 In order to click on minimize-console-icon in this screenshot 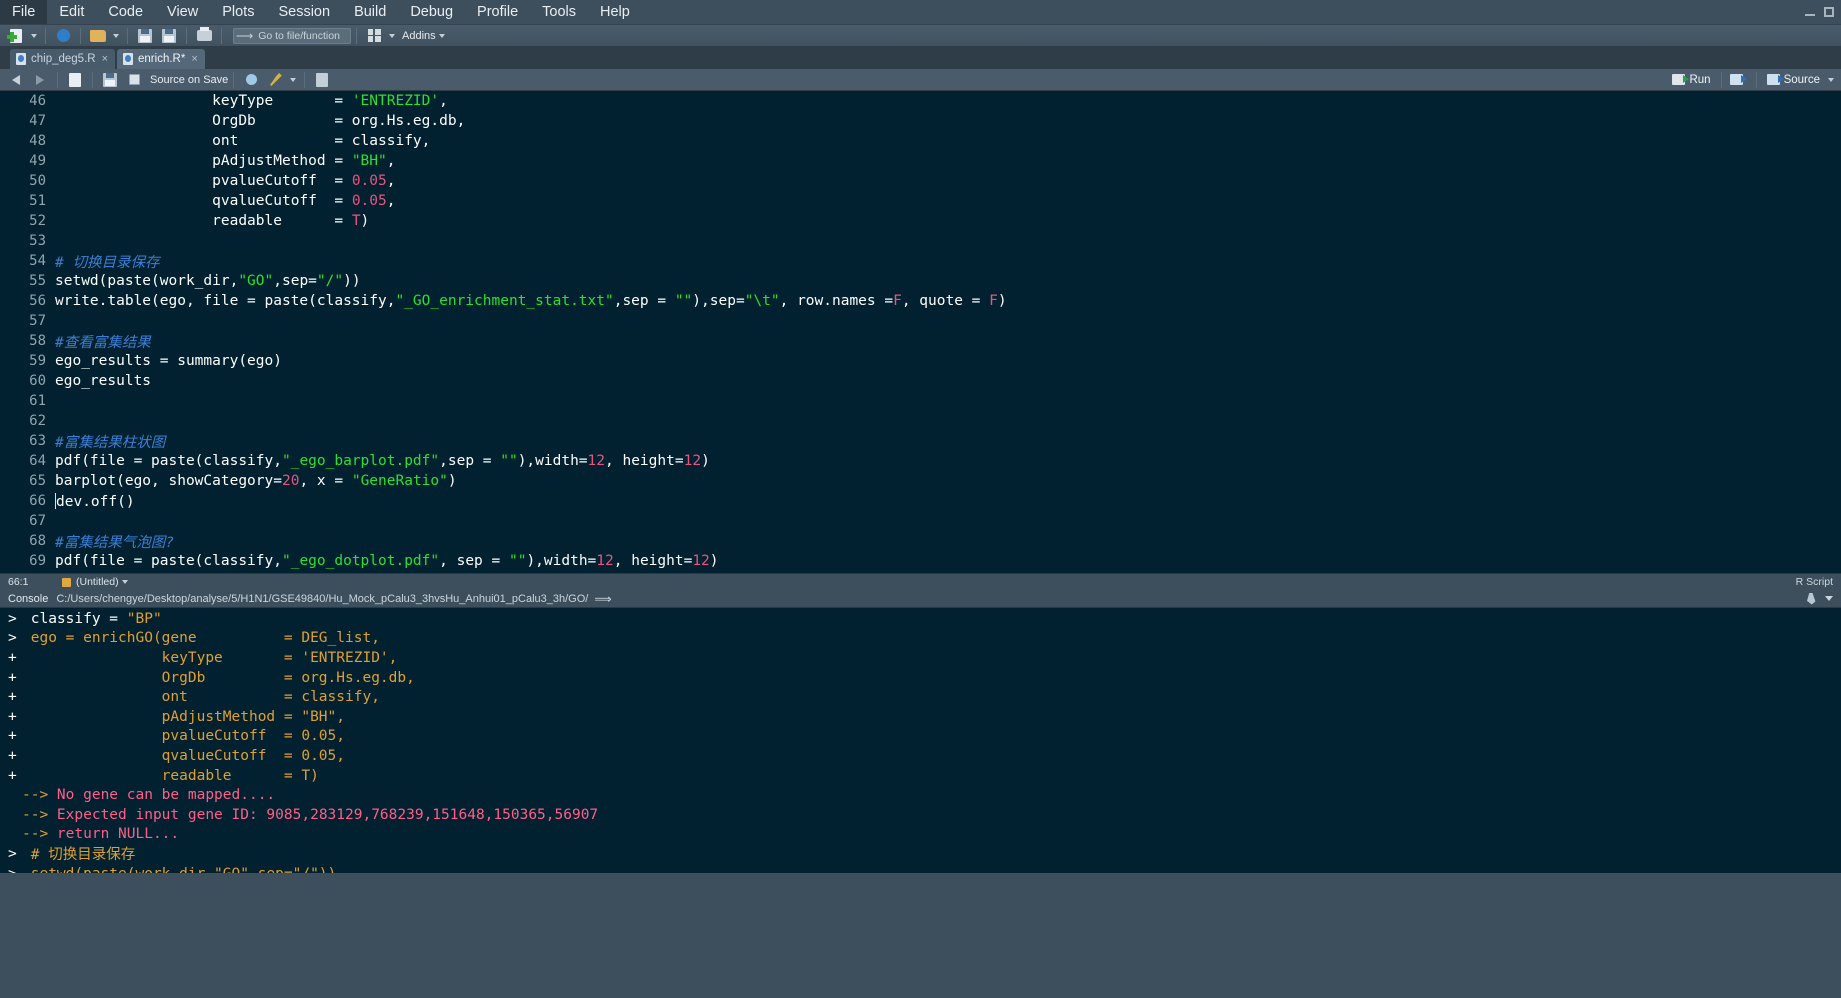, I will do `click(1829, 598)`.